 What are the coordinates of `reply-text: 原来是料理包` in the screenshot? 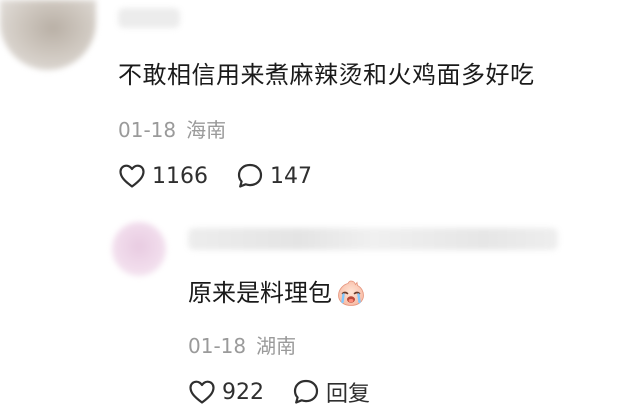 It's located at (260, 293).